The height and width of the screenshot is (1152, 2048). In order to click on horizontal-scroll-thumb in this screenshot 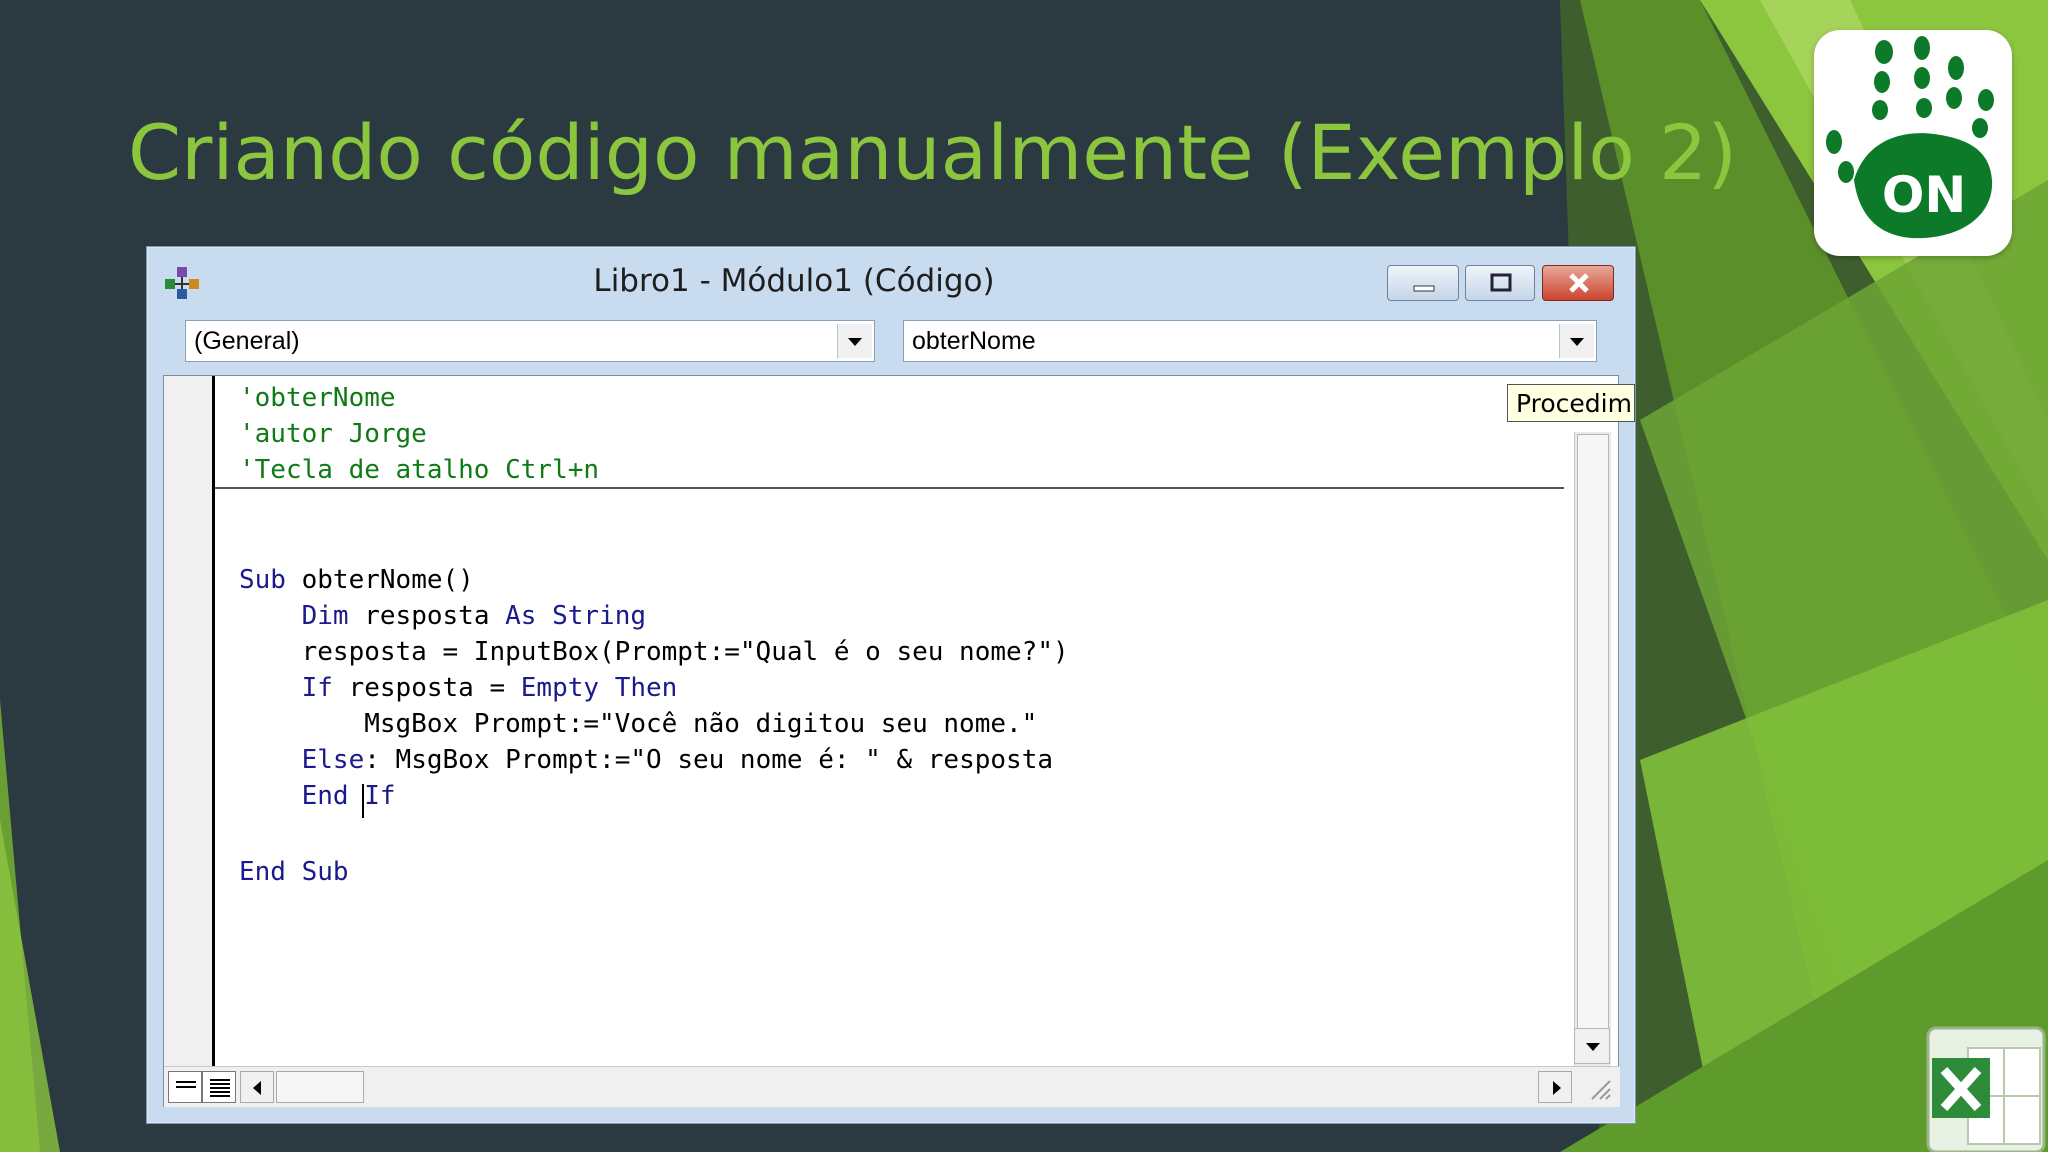, I will do `click(320, 1087)`.